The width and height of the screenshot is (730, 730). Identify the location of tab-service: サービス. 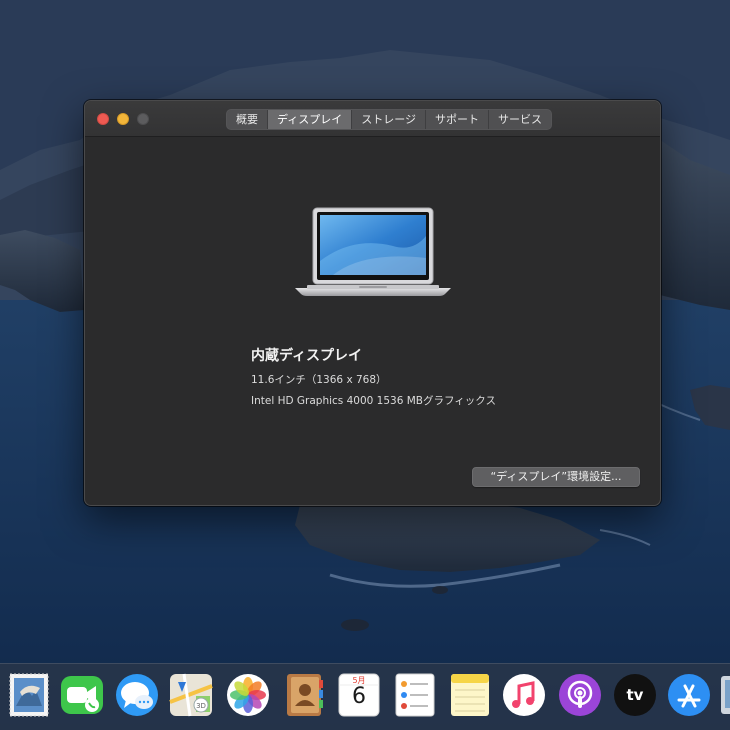
(520, 119).